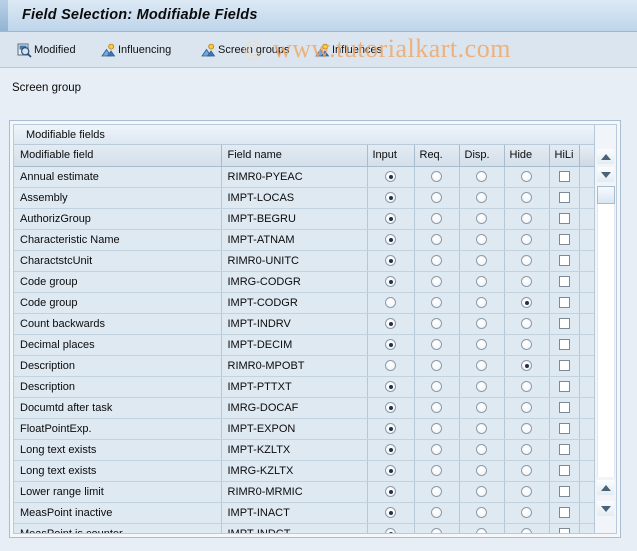 Image resolution: width=637 pixels, height=551 pixels. Describe the element at coordinates (605, 174) in the screenshot. I see `scroll-down-button` at that location.